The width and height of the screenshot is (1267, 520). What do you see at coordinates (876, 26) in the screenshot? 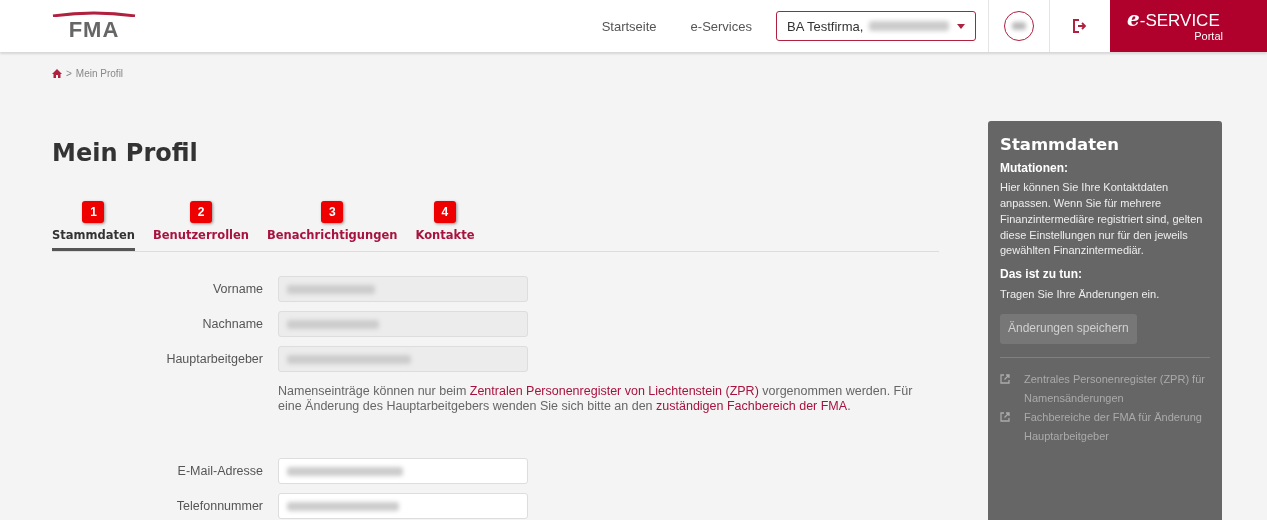
I see `company-select: BA Testfirma,` at bounding box center [876, 26].